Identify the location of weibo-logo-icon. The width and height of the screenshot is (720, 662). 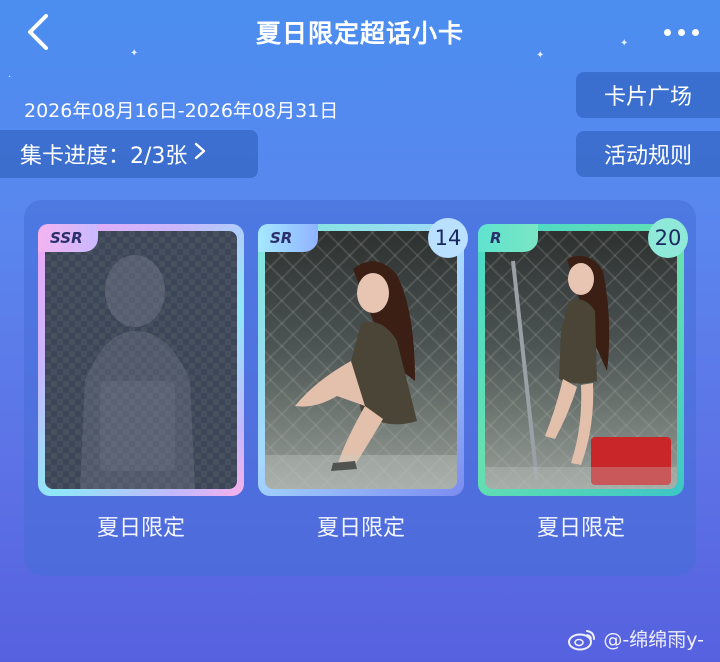
(582, 639).